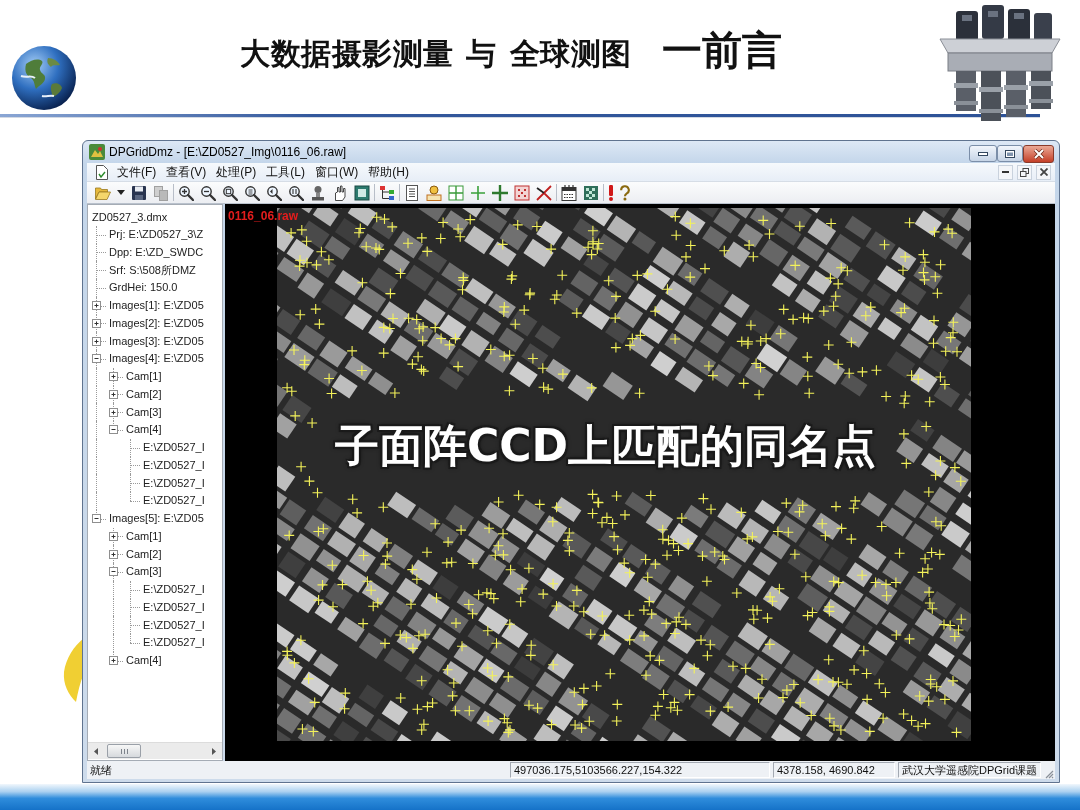 The height and width of the screenshot is (810, 1080). I want to click on person-icon, so click(434, 192).